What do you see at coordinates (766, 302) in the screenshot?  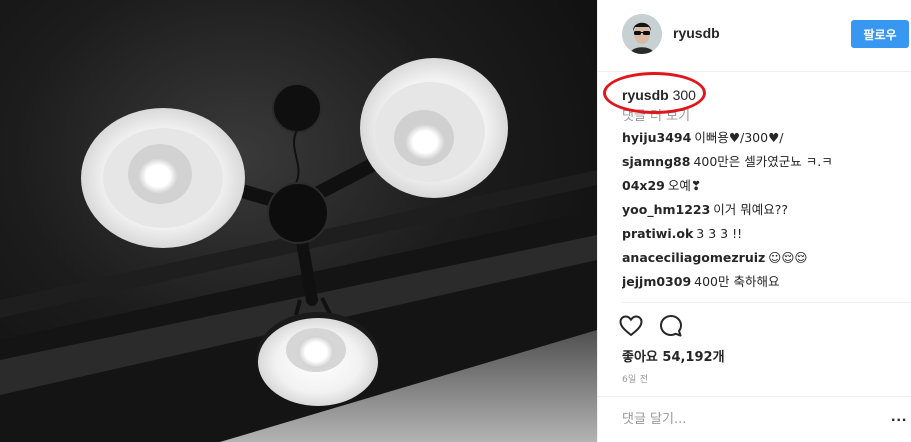 I see `actions-divider` at bounding box center [766, 302].